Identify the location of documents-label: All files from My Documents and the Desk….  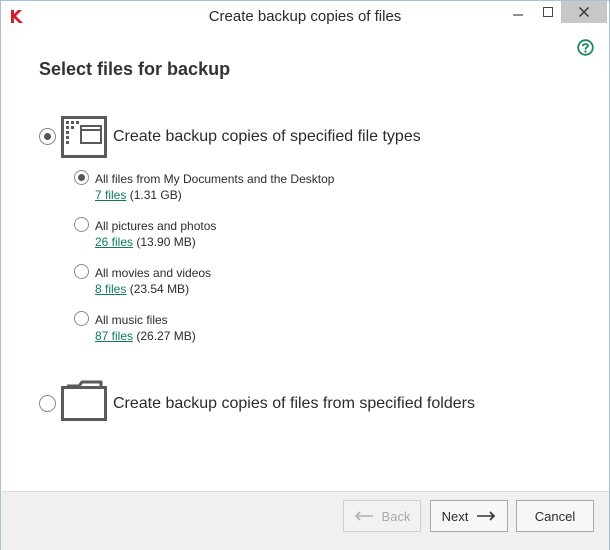
(215, 179).